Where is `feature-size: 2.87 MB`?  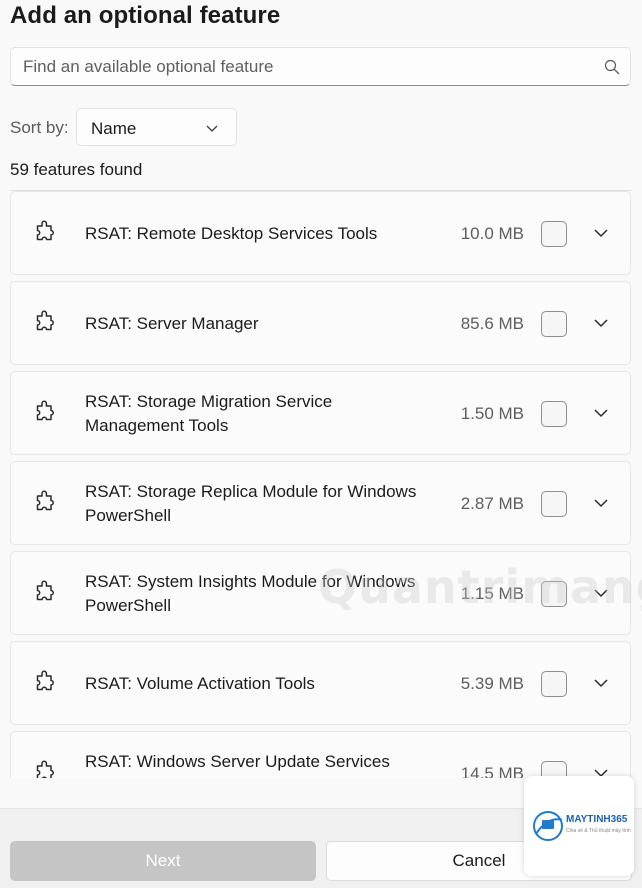
feature-size: 2.87 MB is located at coordinates (492, 503).